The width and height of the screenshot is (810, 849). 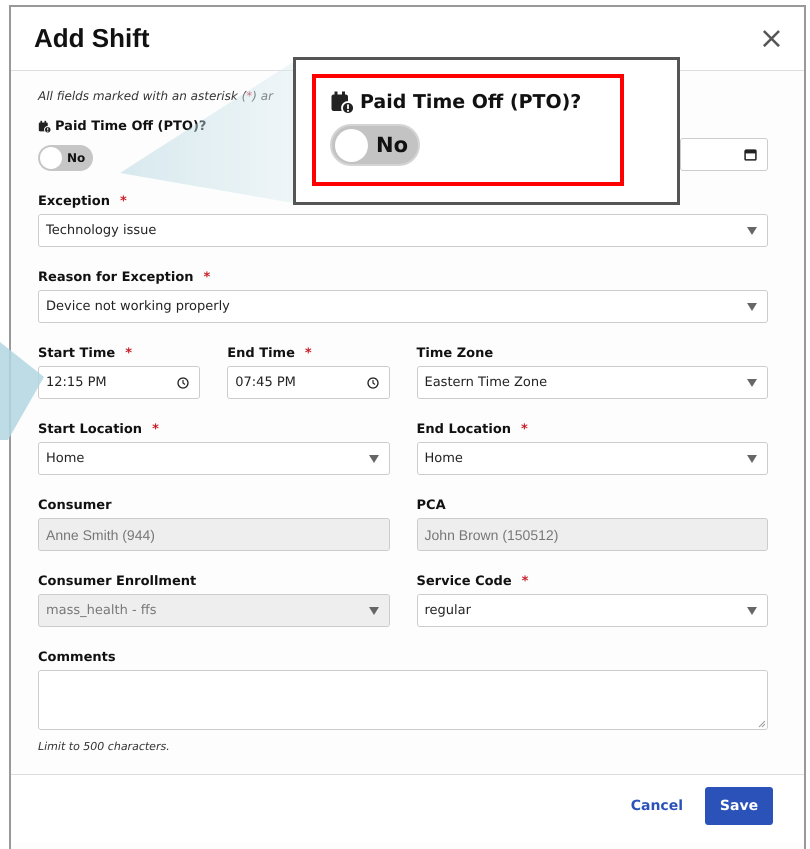 What do you see at coordinates (403, 700) in the screenshot?
I see `comments-field` at bounding box center [403, 700].